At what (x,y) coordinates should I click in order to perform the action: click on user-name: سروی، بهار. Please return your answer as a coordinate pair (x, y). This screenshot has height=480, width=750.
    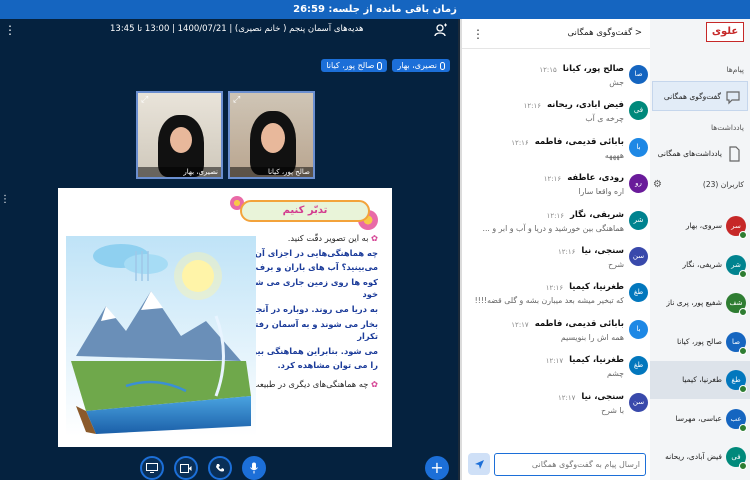
    Looking at the image, I should click on (703, 225).